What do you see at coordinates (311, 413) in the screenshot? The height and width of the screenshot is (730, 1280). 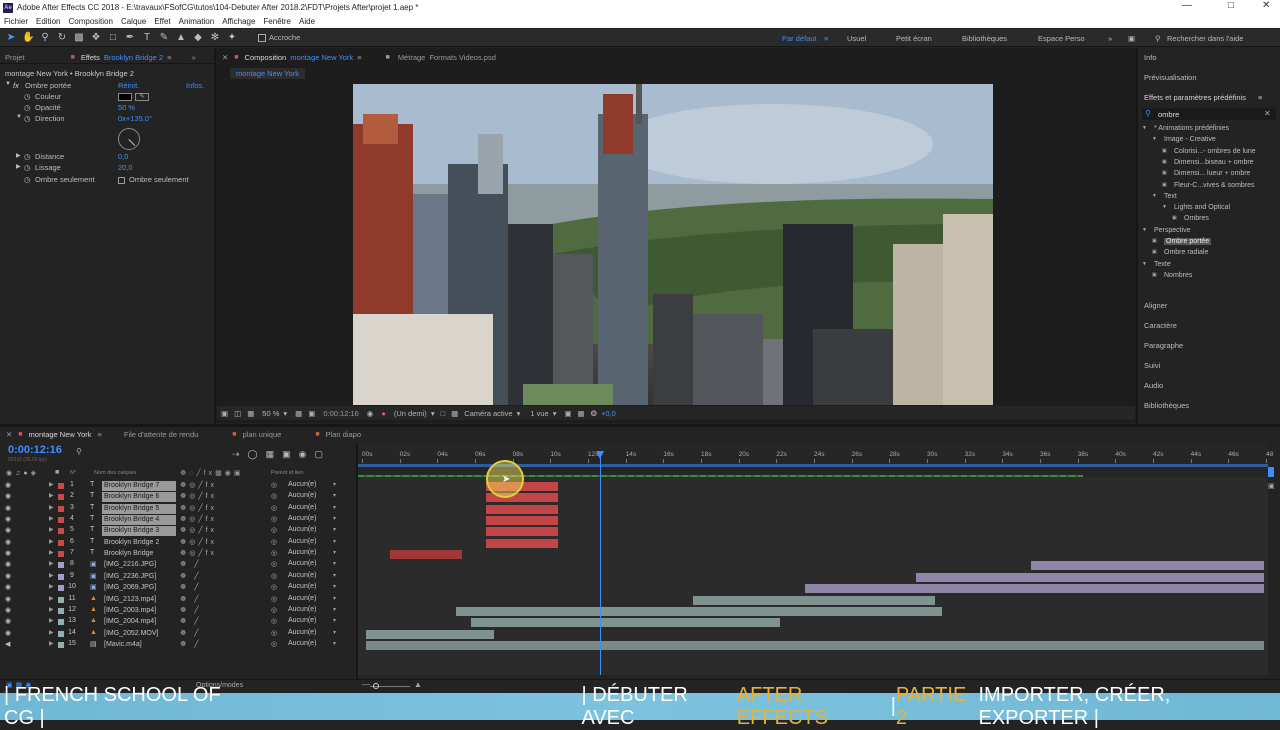 I see `mask-icon: ▣` at bounding box center [311, 413].